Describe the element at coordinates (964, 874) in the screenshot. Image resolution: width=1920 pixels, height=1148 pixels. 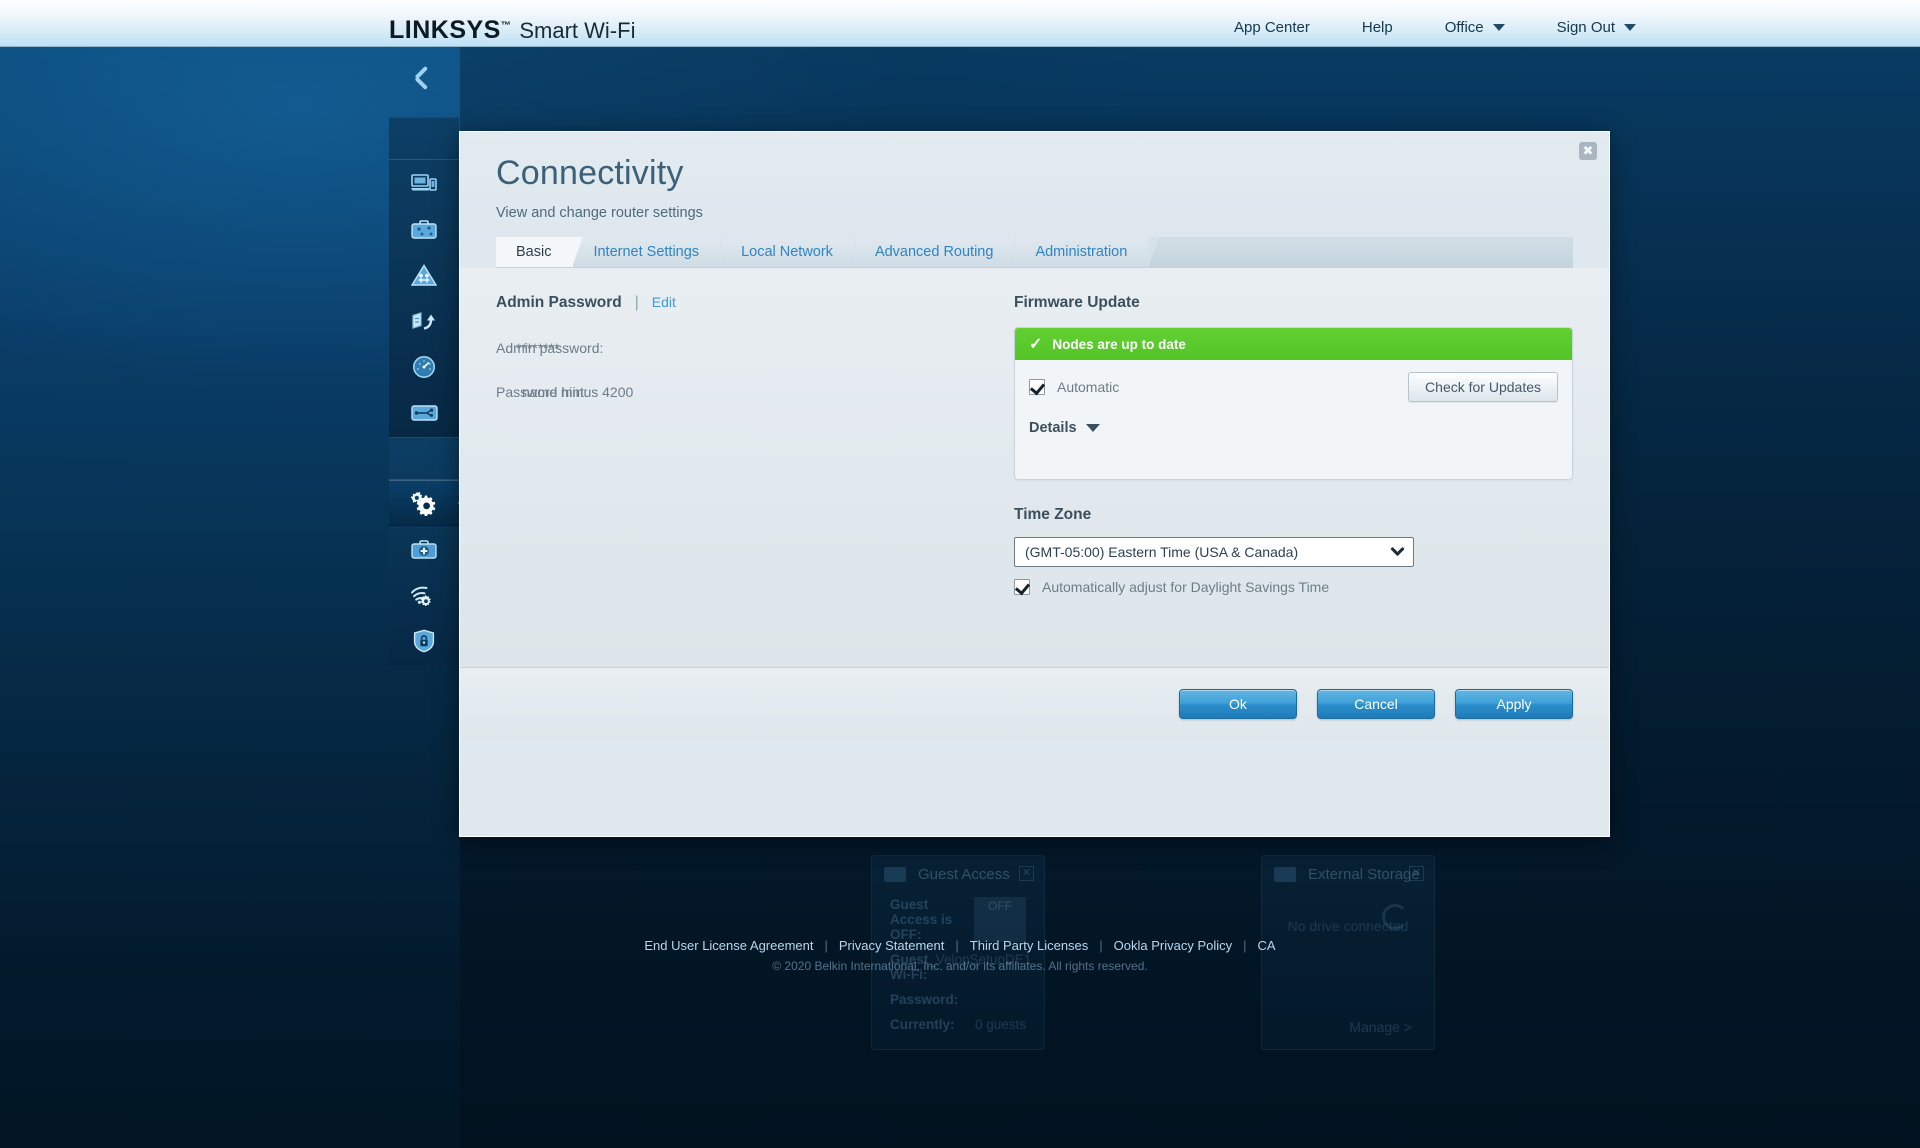
I see `card-title: Guest Access` at that location.